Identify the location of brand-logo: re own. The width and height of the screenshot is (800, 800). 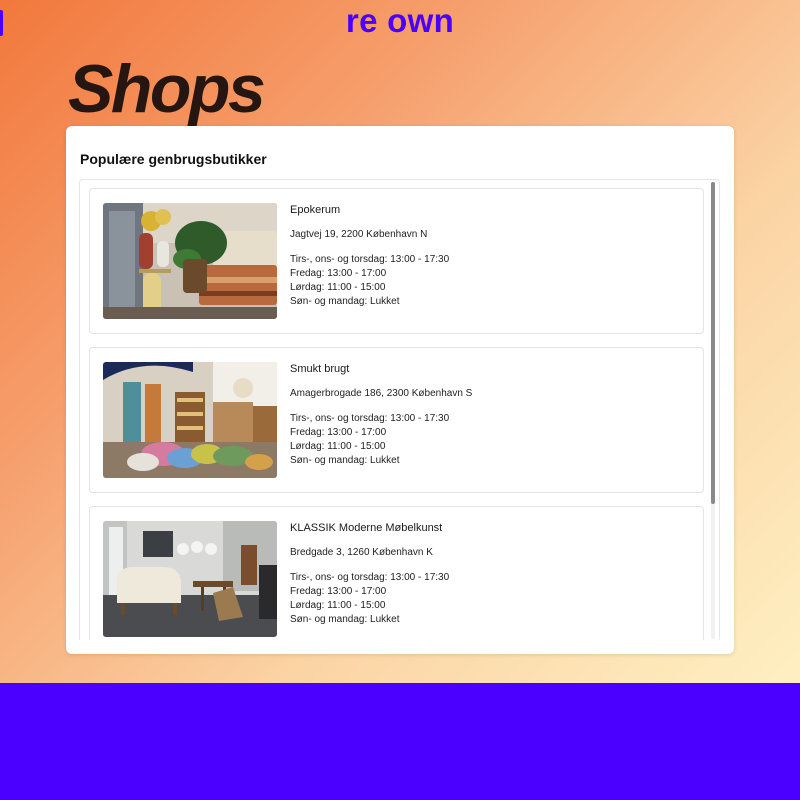
(400, 21).